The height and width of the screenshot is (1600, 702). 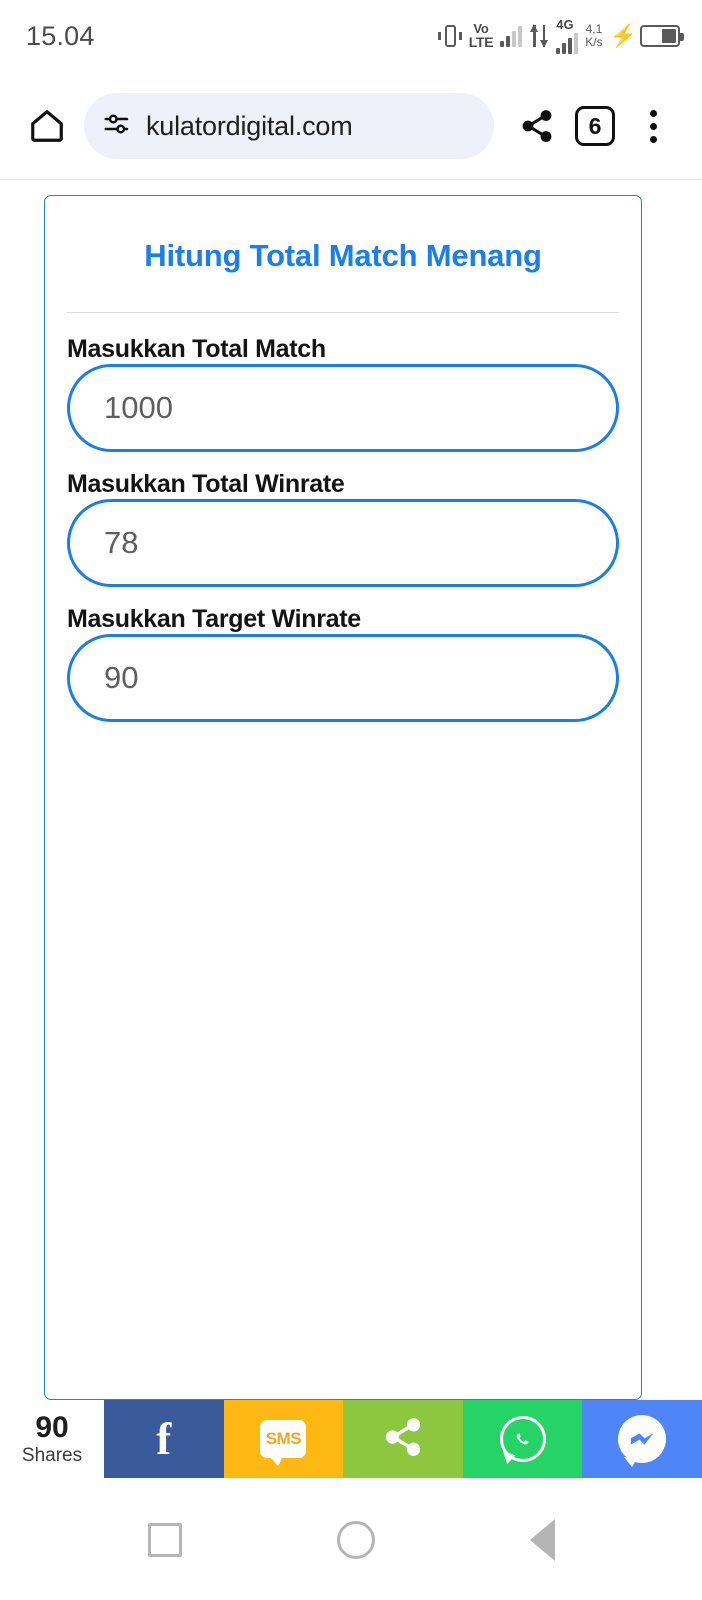 I want to click on battery-icon, so click(x=662, y=36).